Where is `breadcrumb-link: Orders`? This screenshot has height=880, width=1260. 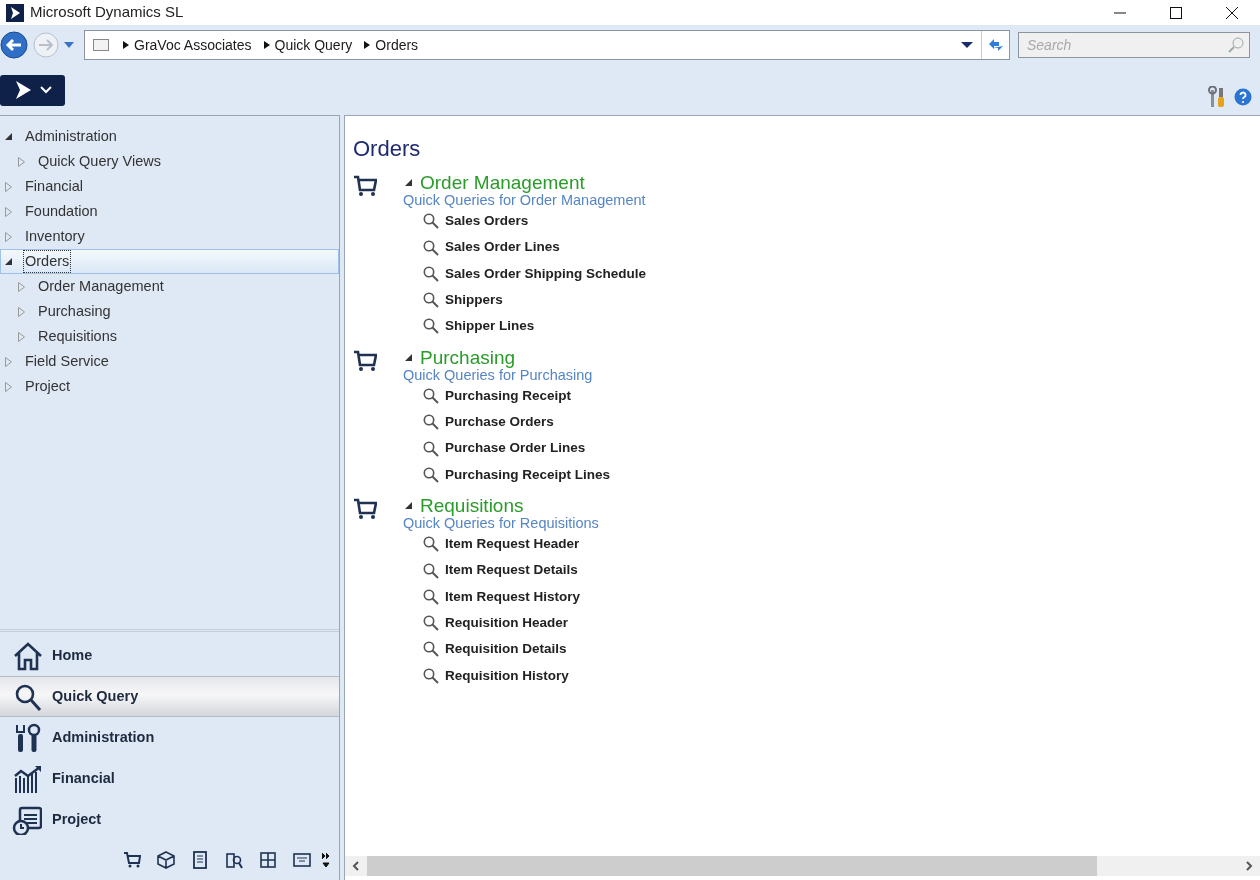 breadcrumb-link: Orders is located at coordinates (397, 45).